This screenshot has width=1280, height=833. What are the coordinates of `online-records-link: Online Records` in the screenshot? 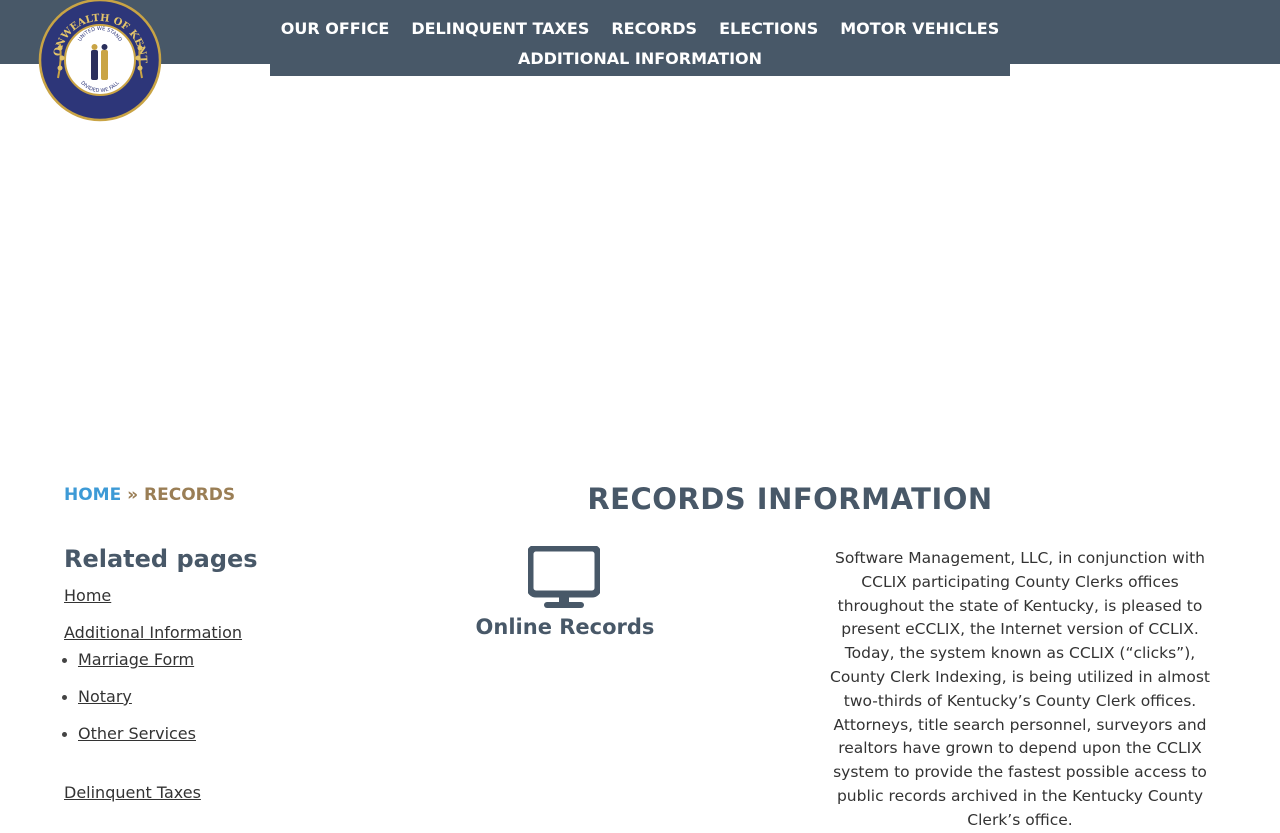 It's located at (565, 627).